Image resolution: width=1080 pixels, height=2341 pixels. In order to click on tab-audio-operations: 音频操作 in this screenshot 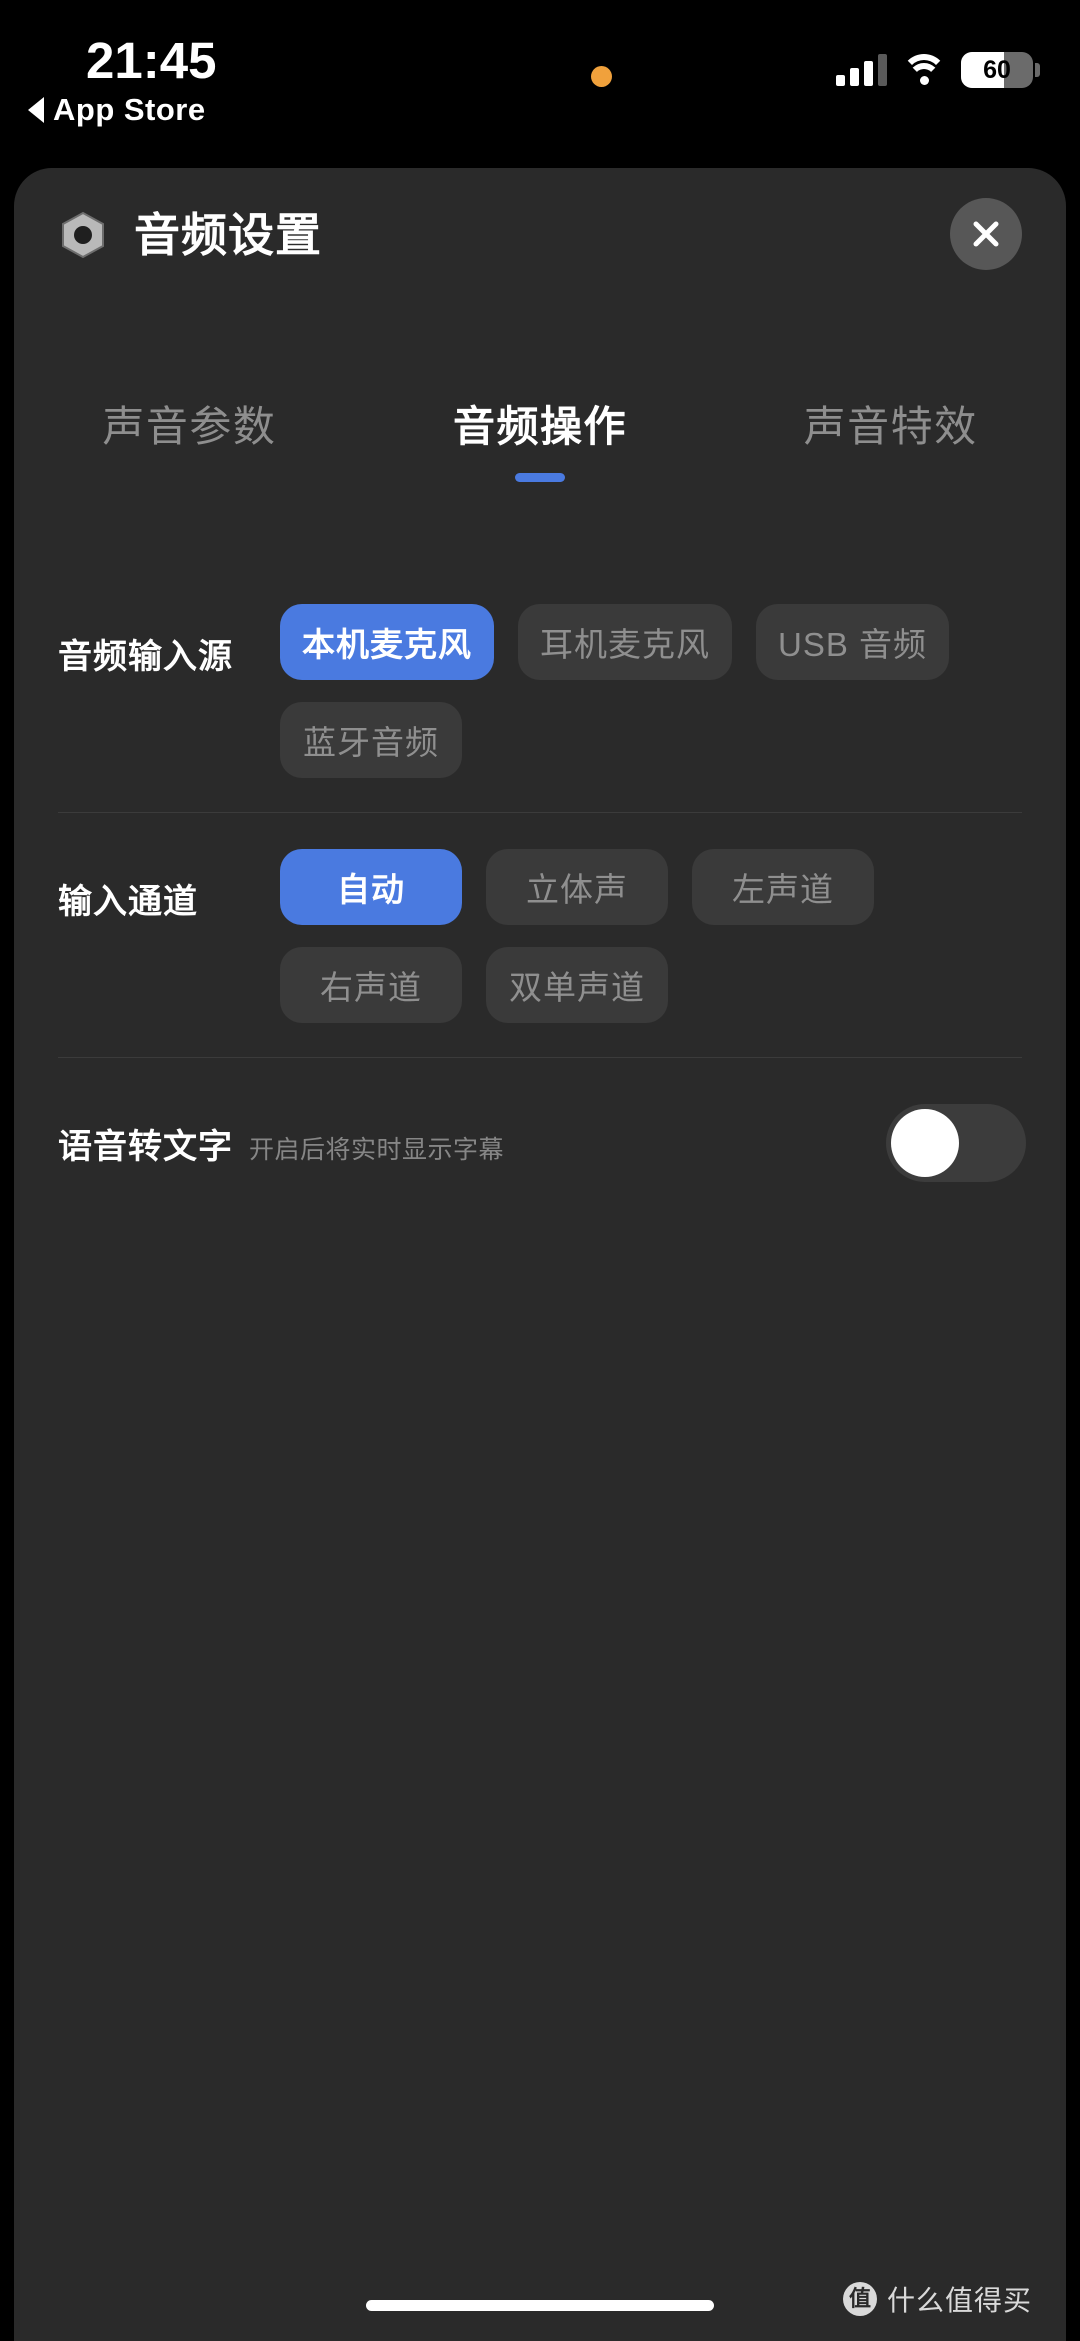, I will do `click(540, 440)`.